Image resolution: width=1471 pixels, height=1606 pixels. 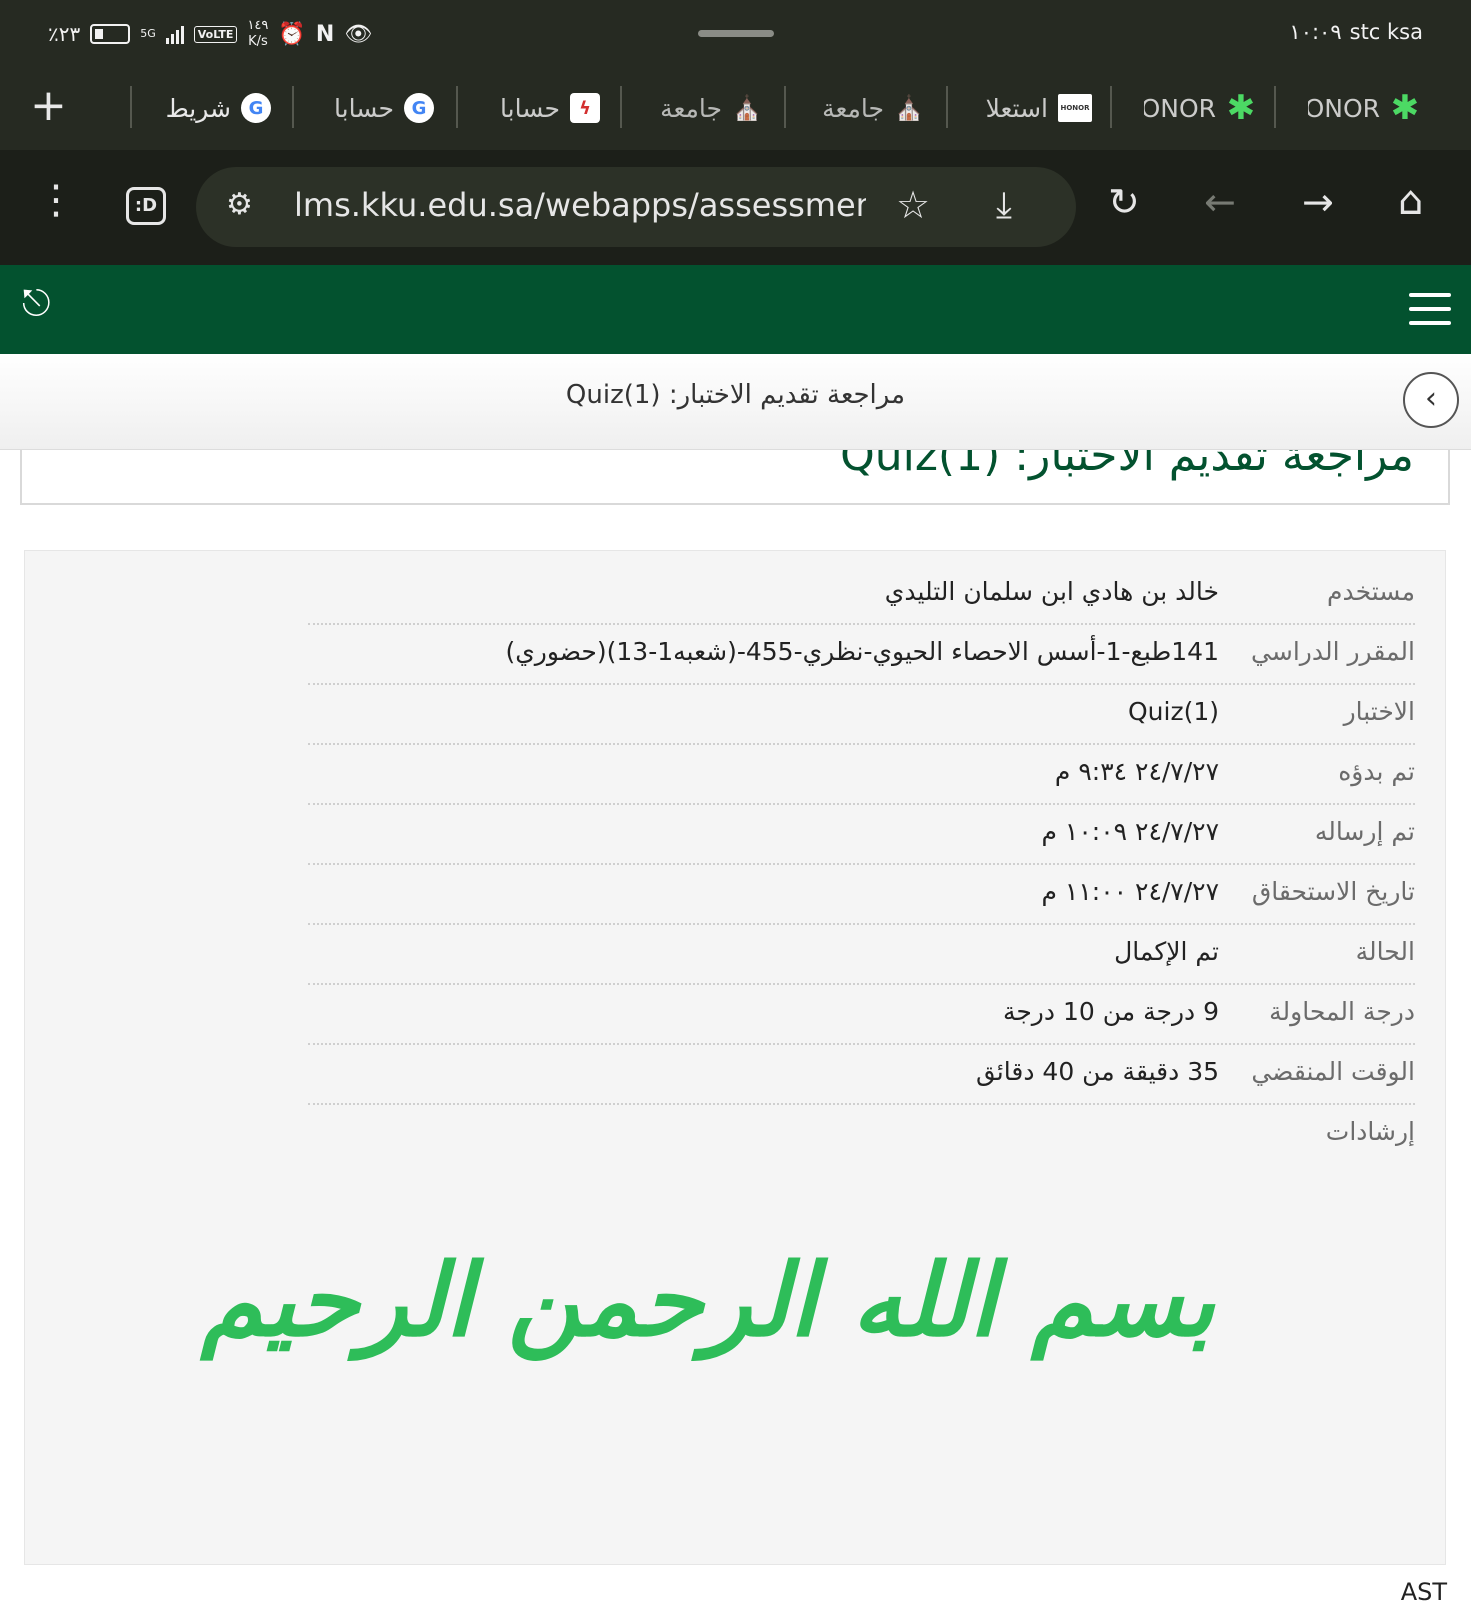 I want to click on detail-row: الوقت المنقضي 35 دقيقة من 40 دقائق, so click(x=861, y=1075).